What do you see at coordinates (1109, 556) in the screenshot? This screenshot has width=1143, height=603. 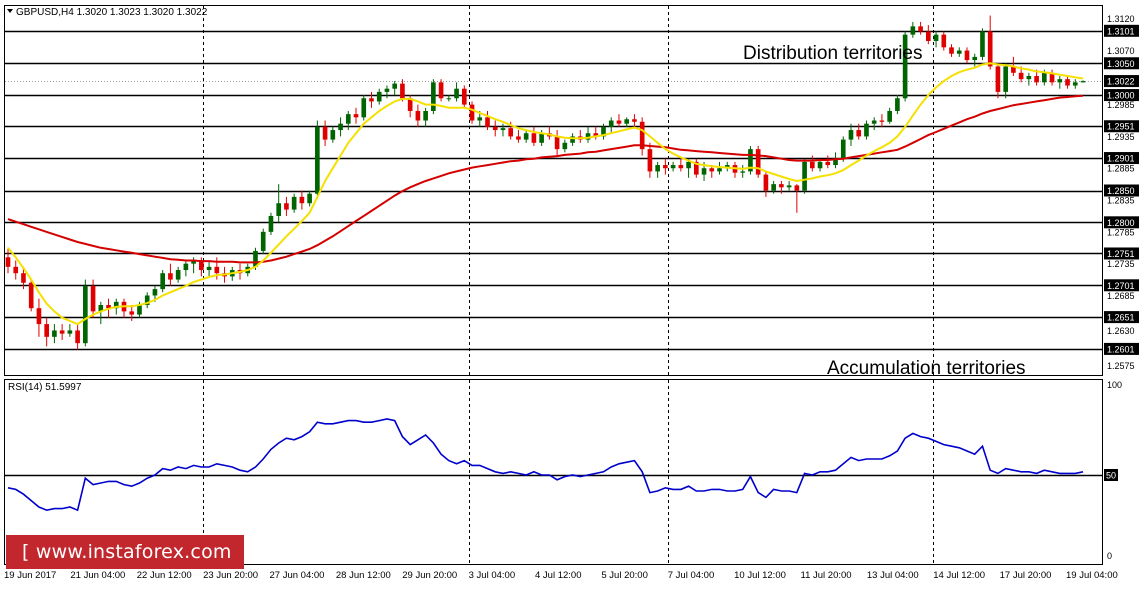 I see `rsi-tick-label: 0` at bounding box center [1109, 556].